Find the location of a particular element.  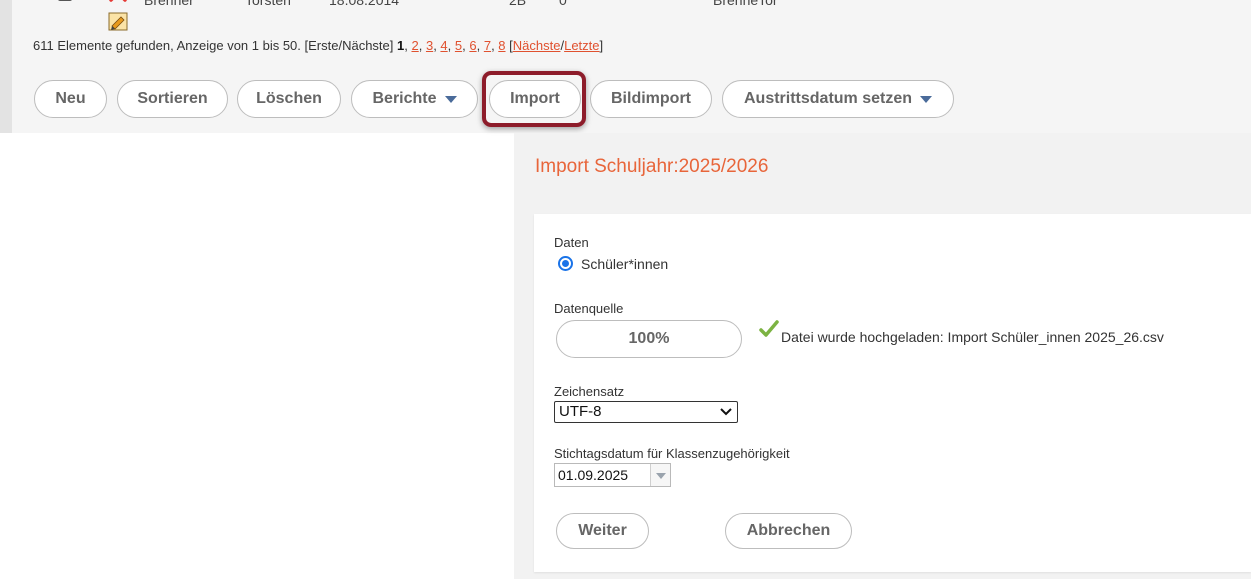

pagination-current: 1 is located at coordinates (401, 45).